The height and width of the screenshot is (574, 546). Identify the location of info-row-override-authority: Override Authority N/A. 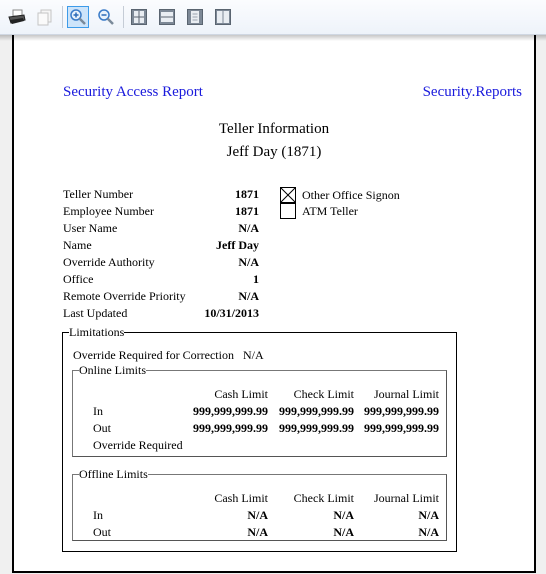
(161, 262).